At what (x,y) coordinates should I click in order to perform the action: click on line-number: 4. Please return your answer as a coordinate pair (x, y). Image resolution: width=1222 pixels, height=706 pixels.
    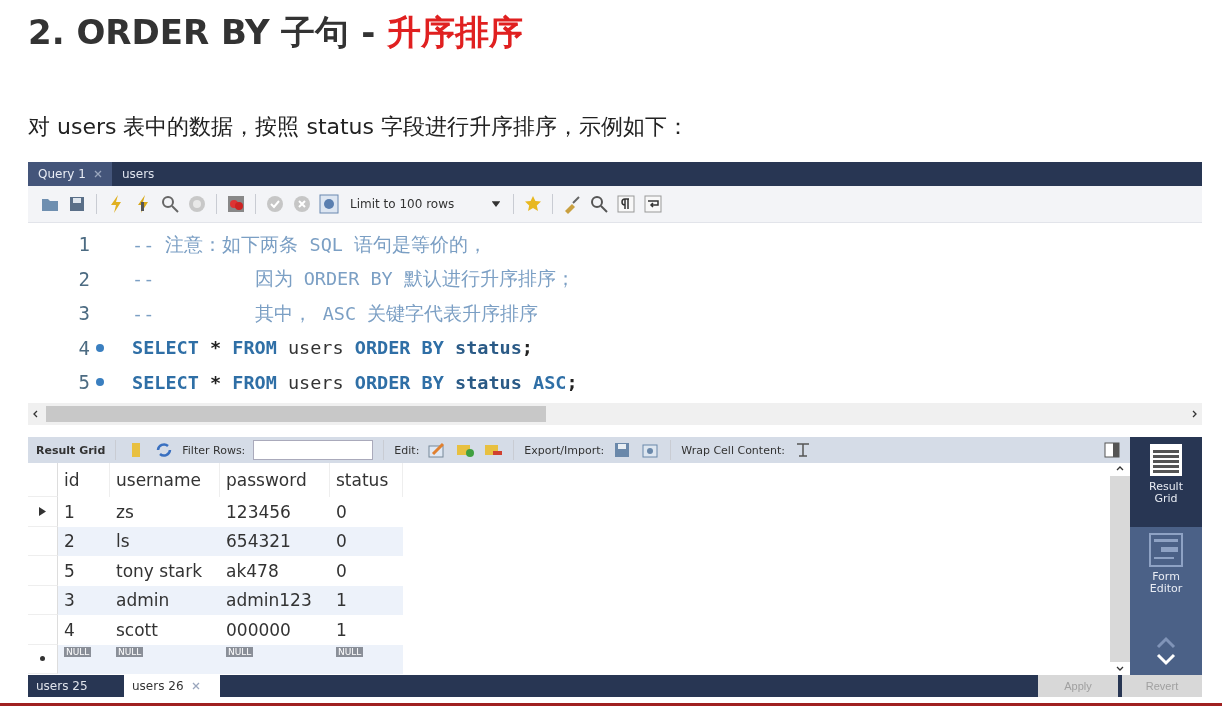
    Looking at the image, I should click on (83, 347).